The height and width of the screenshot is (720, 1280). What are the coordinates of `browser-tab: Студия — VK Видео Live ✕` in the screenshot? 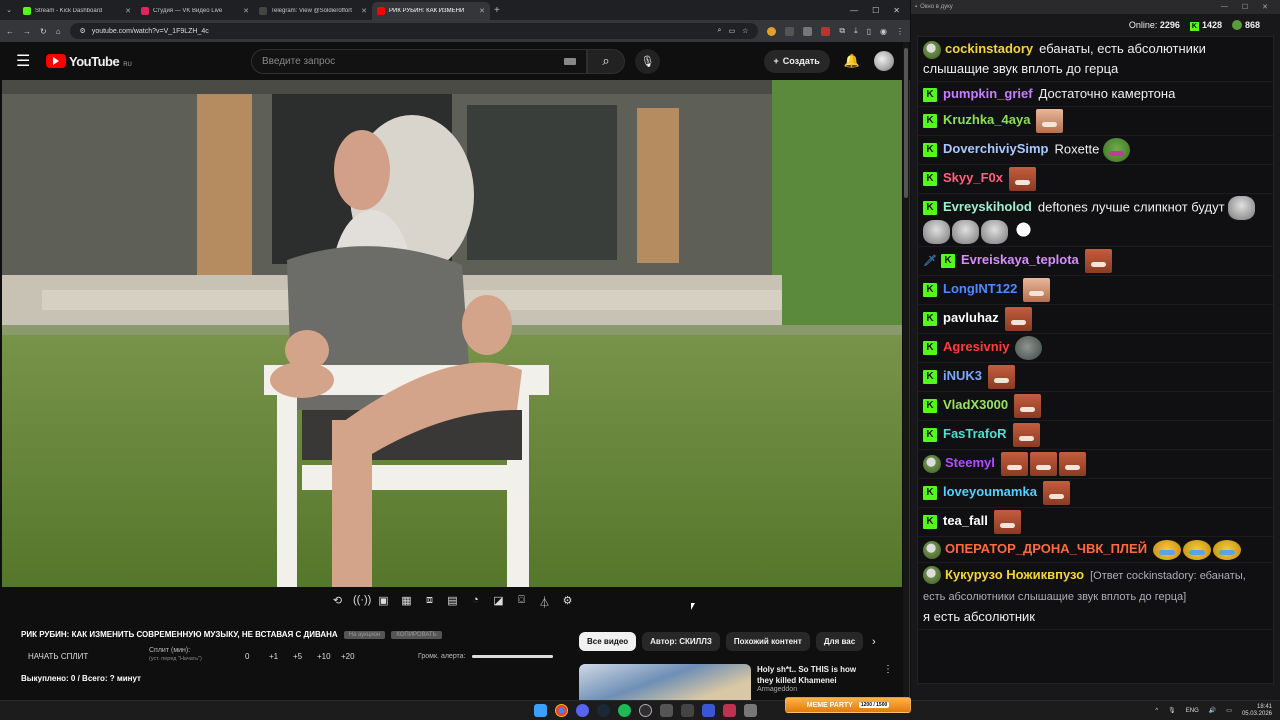 It's located at (195, 11).